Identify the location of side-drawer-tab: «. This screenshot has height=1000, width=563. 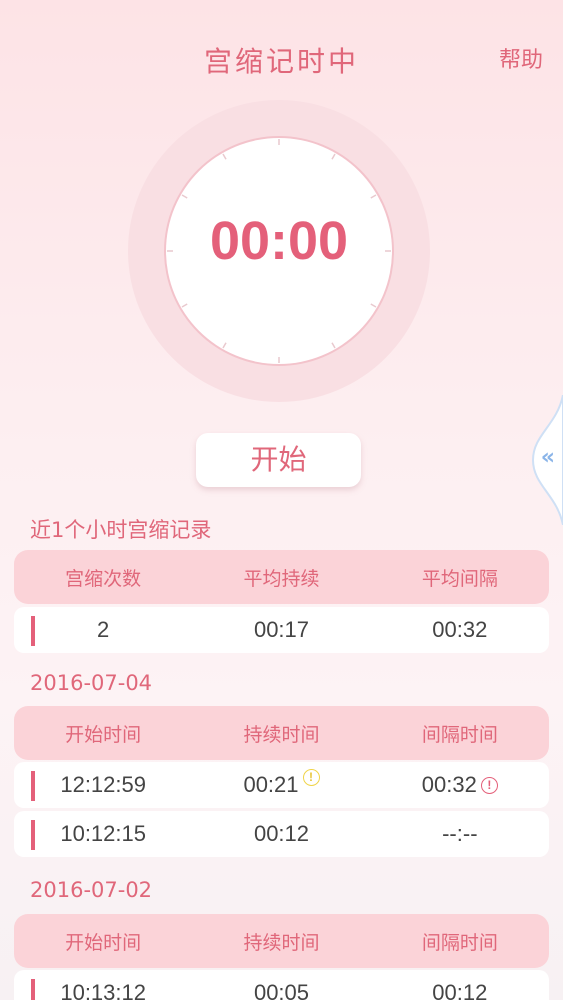
(545, 460).